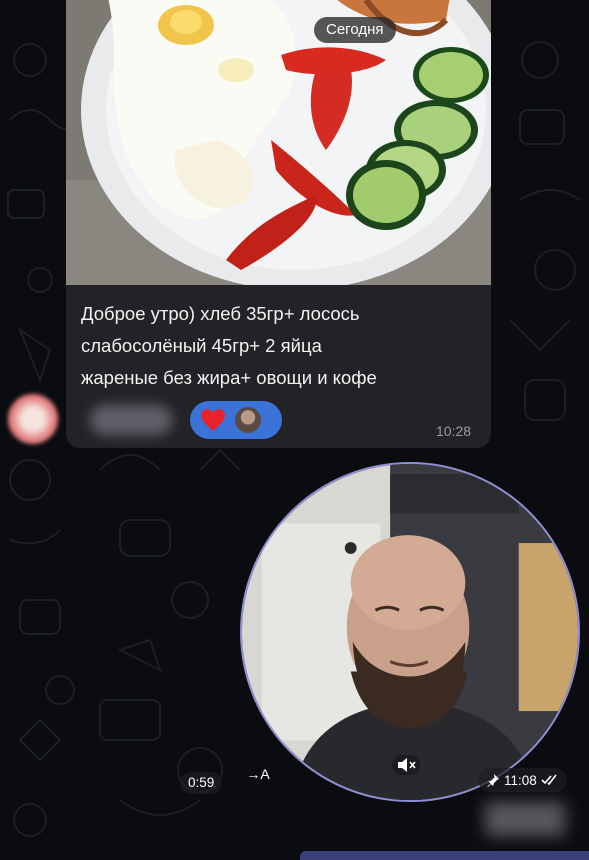 Image resolution: width=589 pixels, height=860 pixels. Describe the element at coordinates (406, 765) in the screenshot. I see `muted-icon` at that location.